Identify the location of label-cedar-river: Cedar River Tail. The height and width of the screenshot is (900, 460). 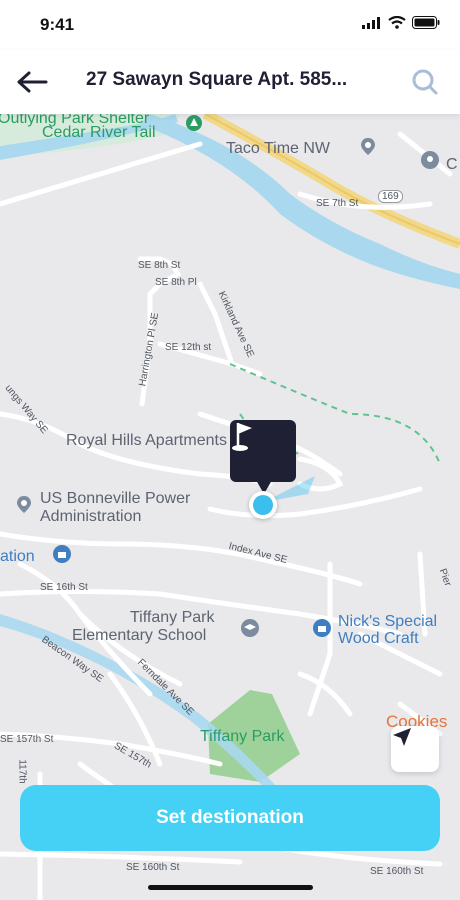
(99, 132).